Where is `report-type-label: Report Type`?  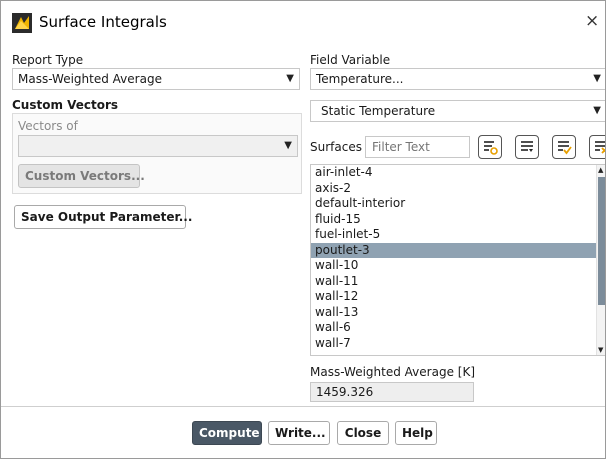 report-type-label: Report Type is located at coordinates (48, 60).